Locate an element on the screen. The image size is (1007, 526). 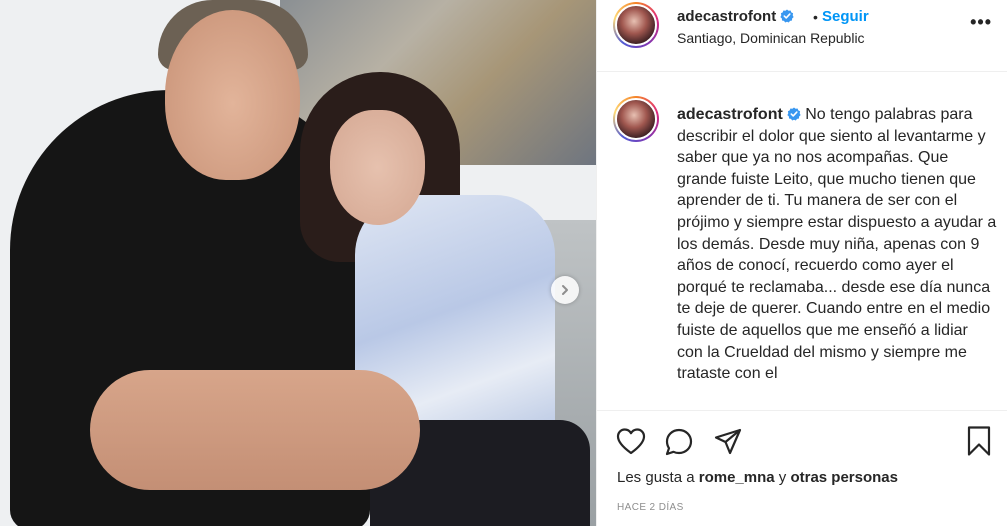
likes-conjunction: y is located at coordinates (782, 477).